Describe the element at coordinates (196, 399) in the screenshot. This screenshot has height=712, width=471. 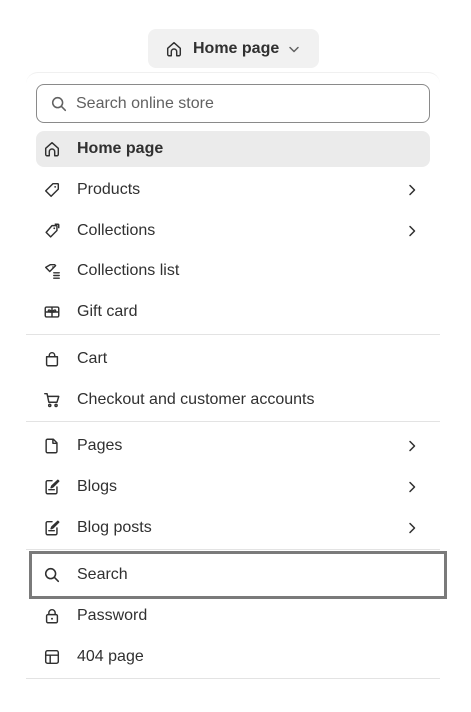
I see `menu-item-label: Checkout and customer accounts` at that location.